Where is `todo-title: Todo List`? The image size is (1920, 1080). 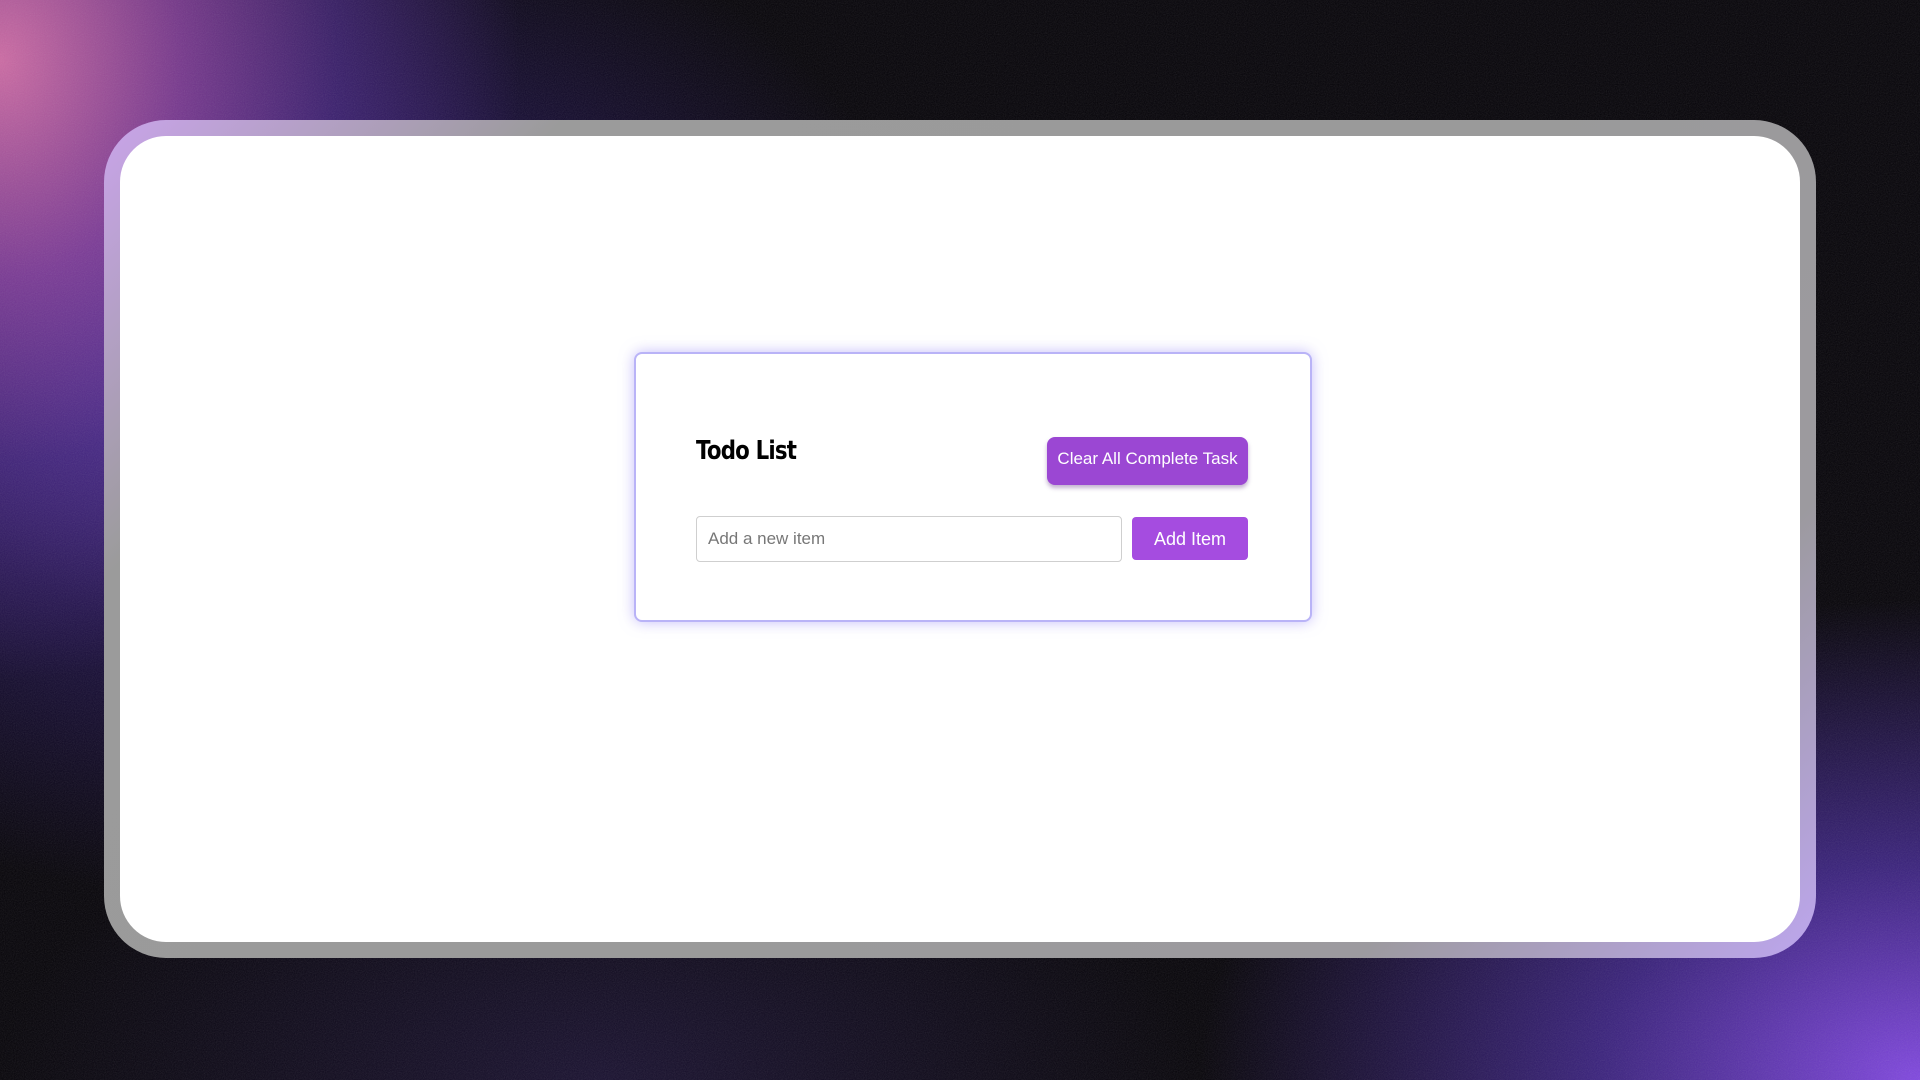 todo-title: Todo List is located at coordinates (746, 451).